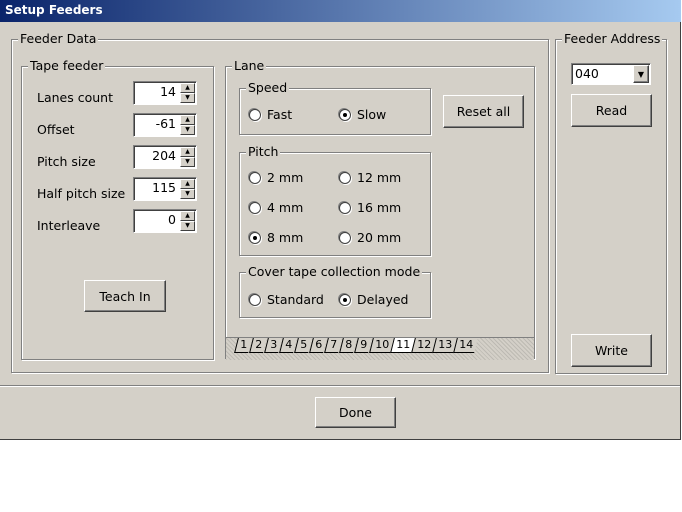  Describe the element at coordinates (334, 271) in the screenshot. I see `cover-tape-title: Cover tape collection mode` at that location.